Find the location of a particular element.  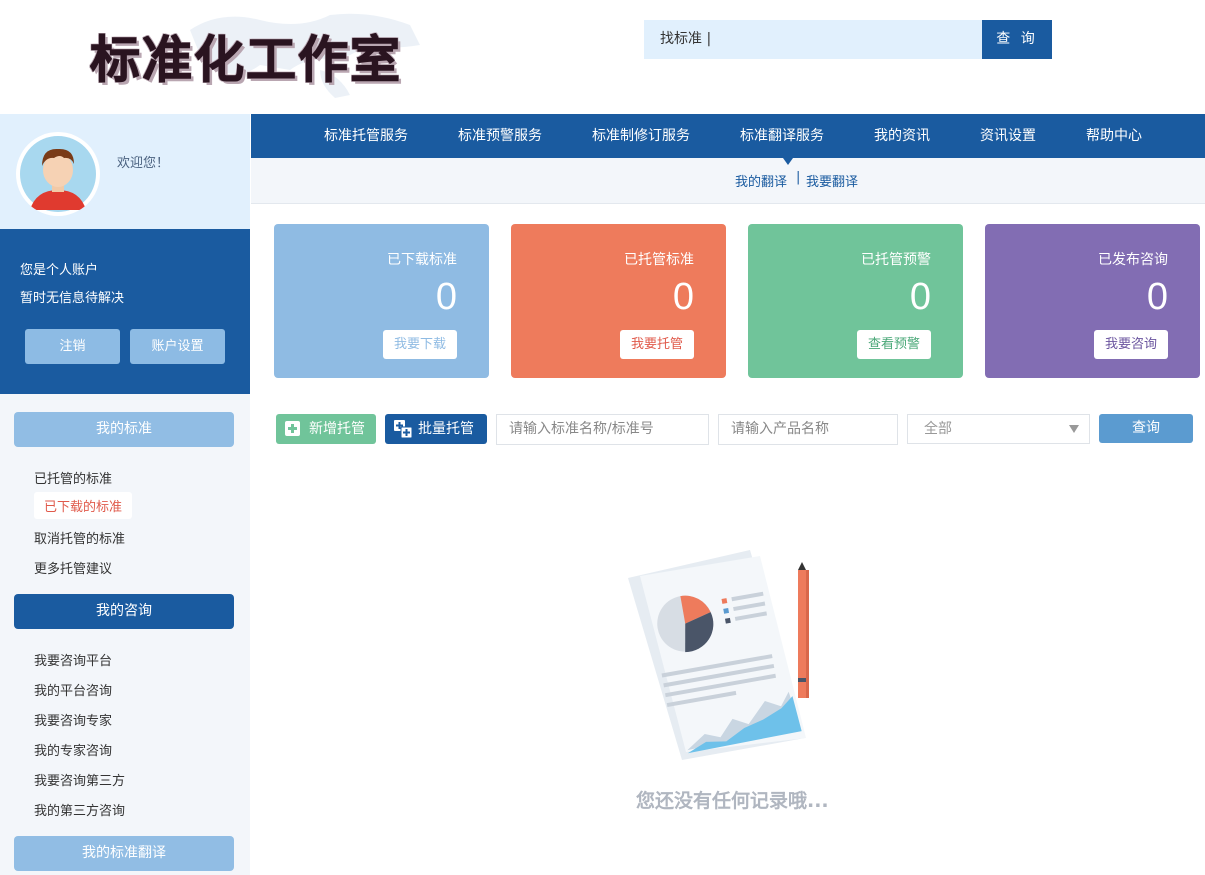

category-select: 全部 is located at coordinates (998, 429).